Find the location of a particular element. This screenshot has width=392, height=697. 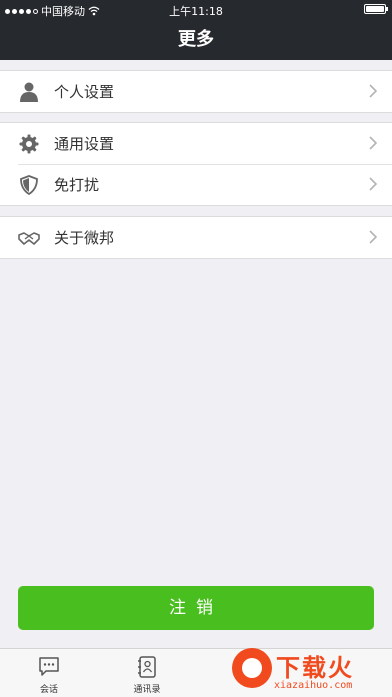

status-bar: 中国移动 上午11:18 is located at coordinates (196, 10).